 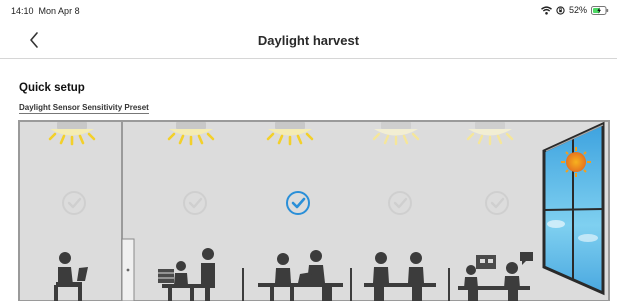 What do you see at coordinates (600, 10) in the screenshot?
I see `battery-charging-icon` at bounding box center [600, 10].